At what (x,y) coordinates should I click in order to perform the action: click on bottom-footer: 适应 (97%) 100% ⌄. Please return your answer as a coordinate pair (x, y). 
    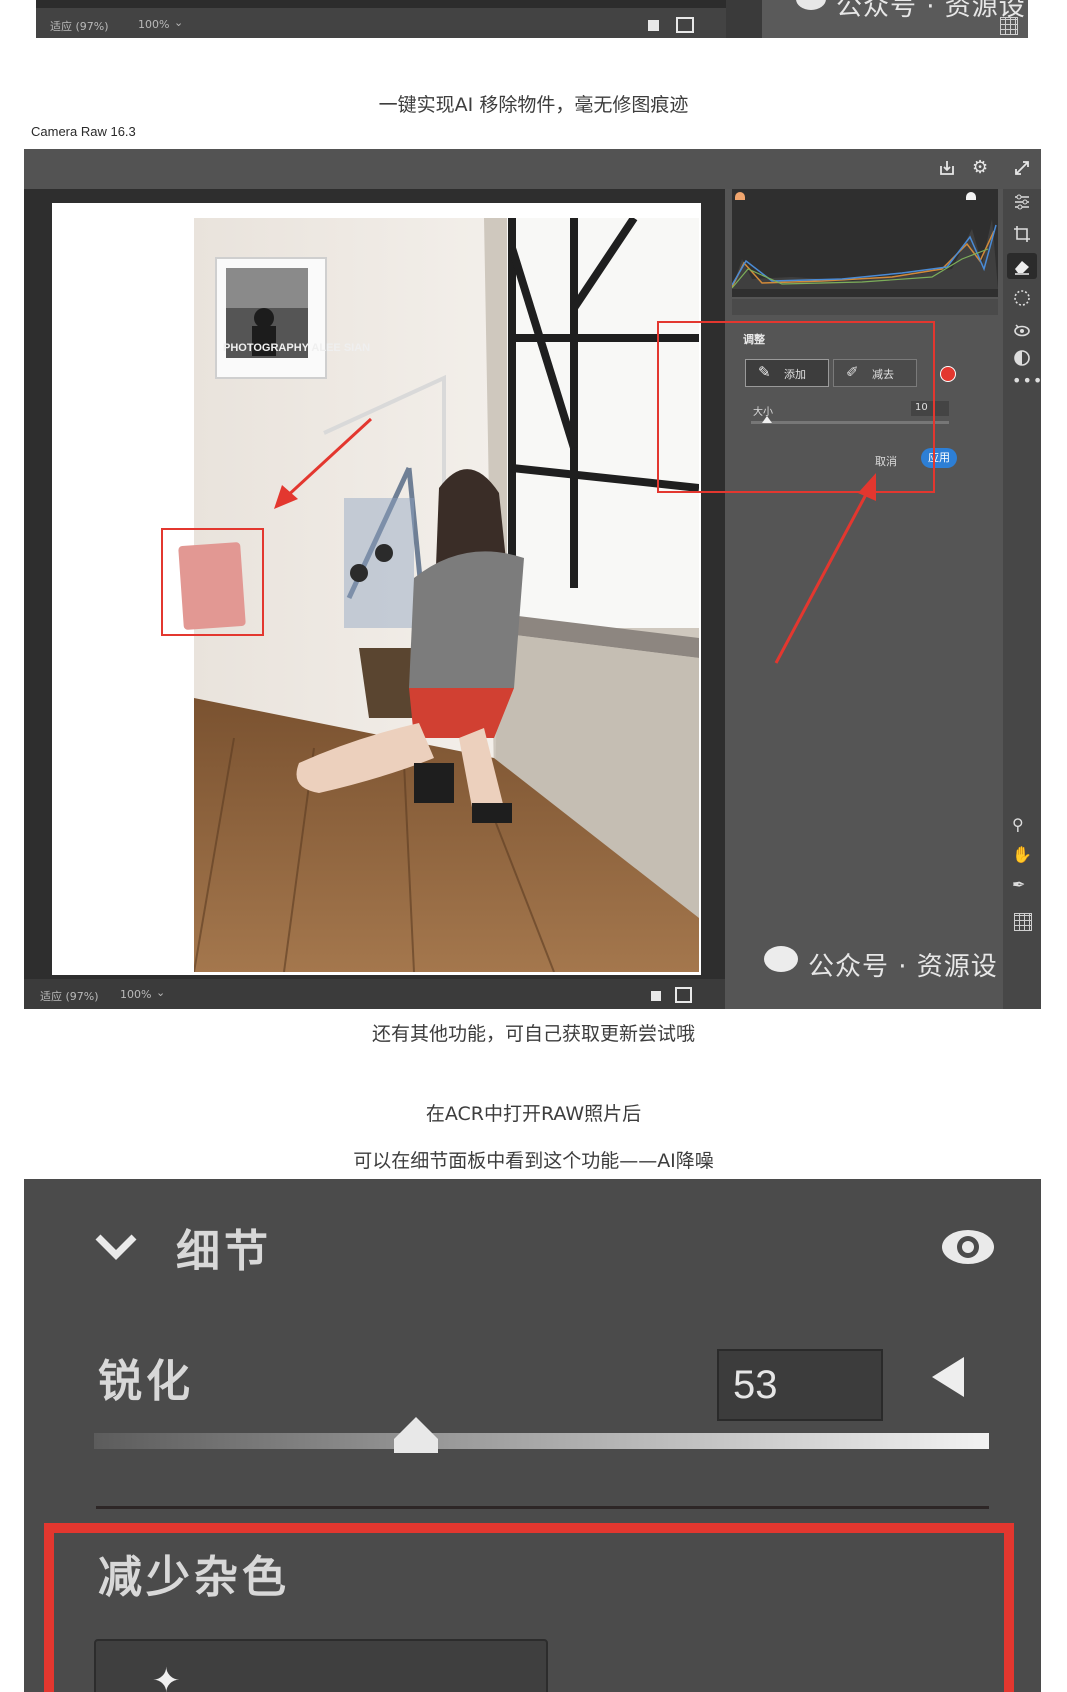
    Looking at the image, I should click on (374, 994).